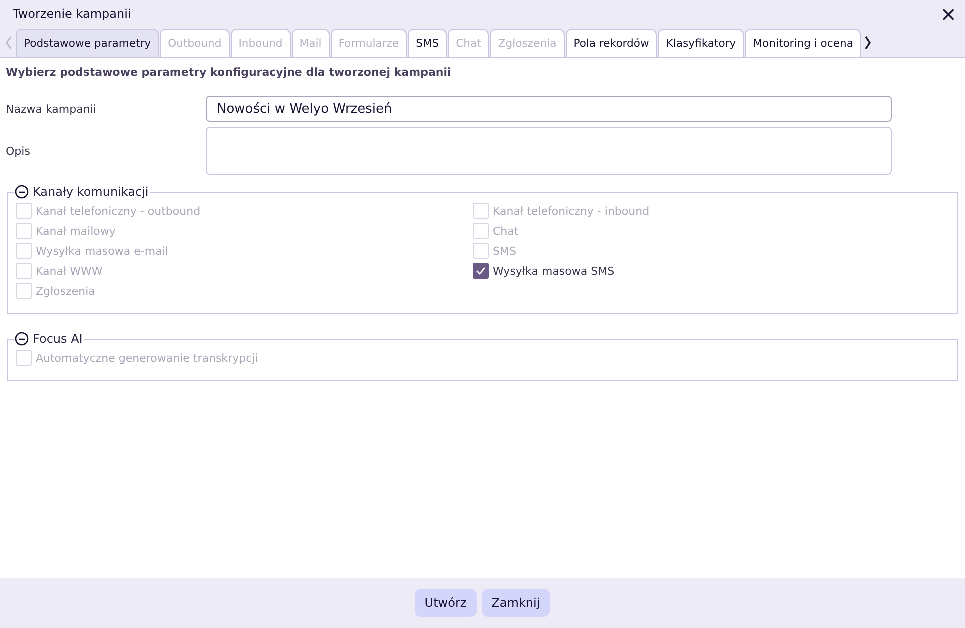 This screenshot has width=965, height=628. I want to click on tab: Klasyfikatory, so click(701, 43).